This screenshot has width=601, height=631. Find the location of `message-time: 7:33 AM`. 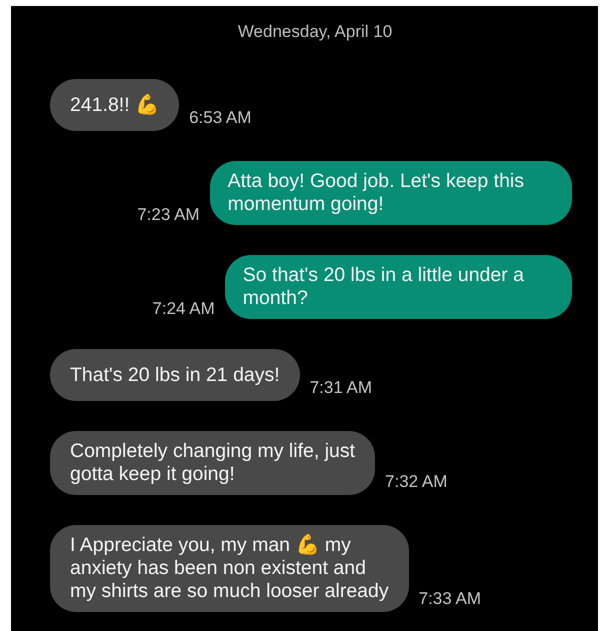

message-time: 7:33 AM is located at coordinates (449, 599).